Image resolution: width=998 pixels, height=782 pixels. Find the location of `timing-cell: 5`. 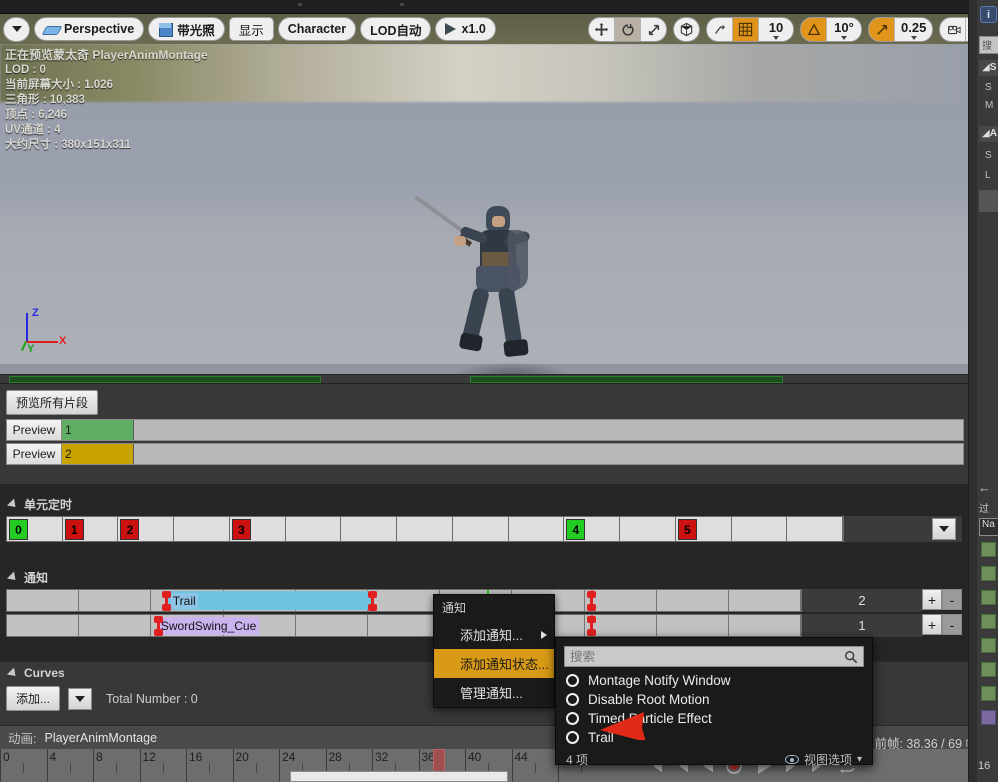

timing-cell: 5 is located at coordinates (703, 529).